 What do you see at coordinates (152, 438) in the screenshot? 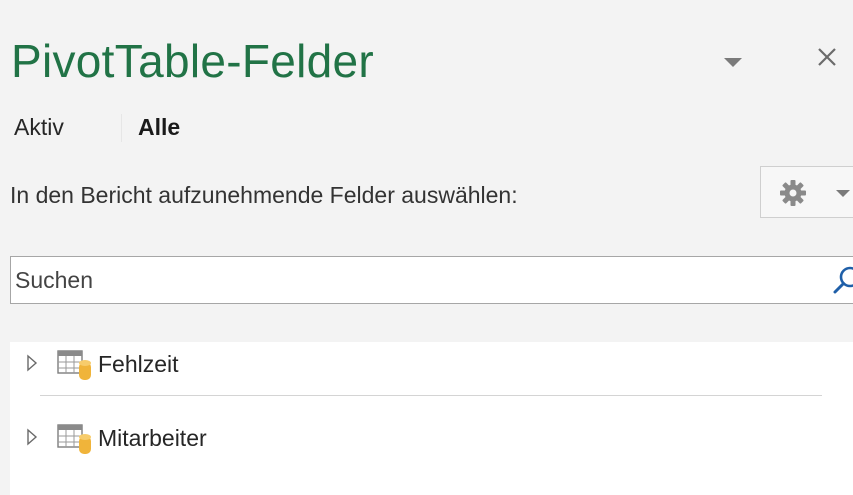
I see `field-label: Mitarbeiter` at bounding box center [152, 438].